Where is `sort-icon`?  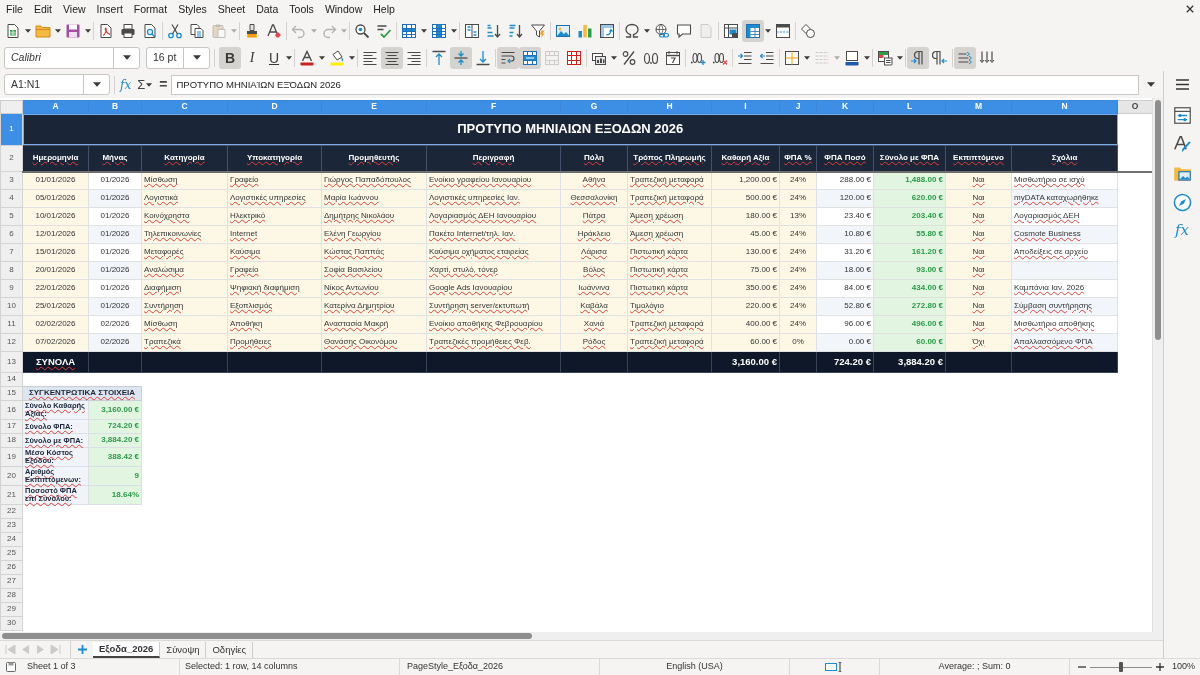 sort-icon is located at coordinates (472, 31).